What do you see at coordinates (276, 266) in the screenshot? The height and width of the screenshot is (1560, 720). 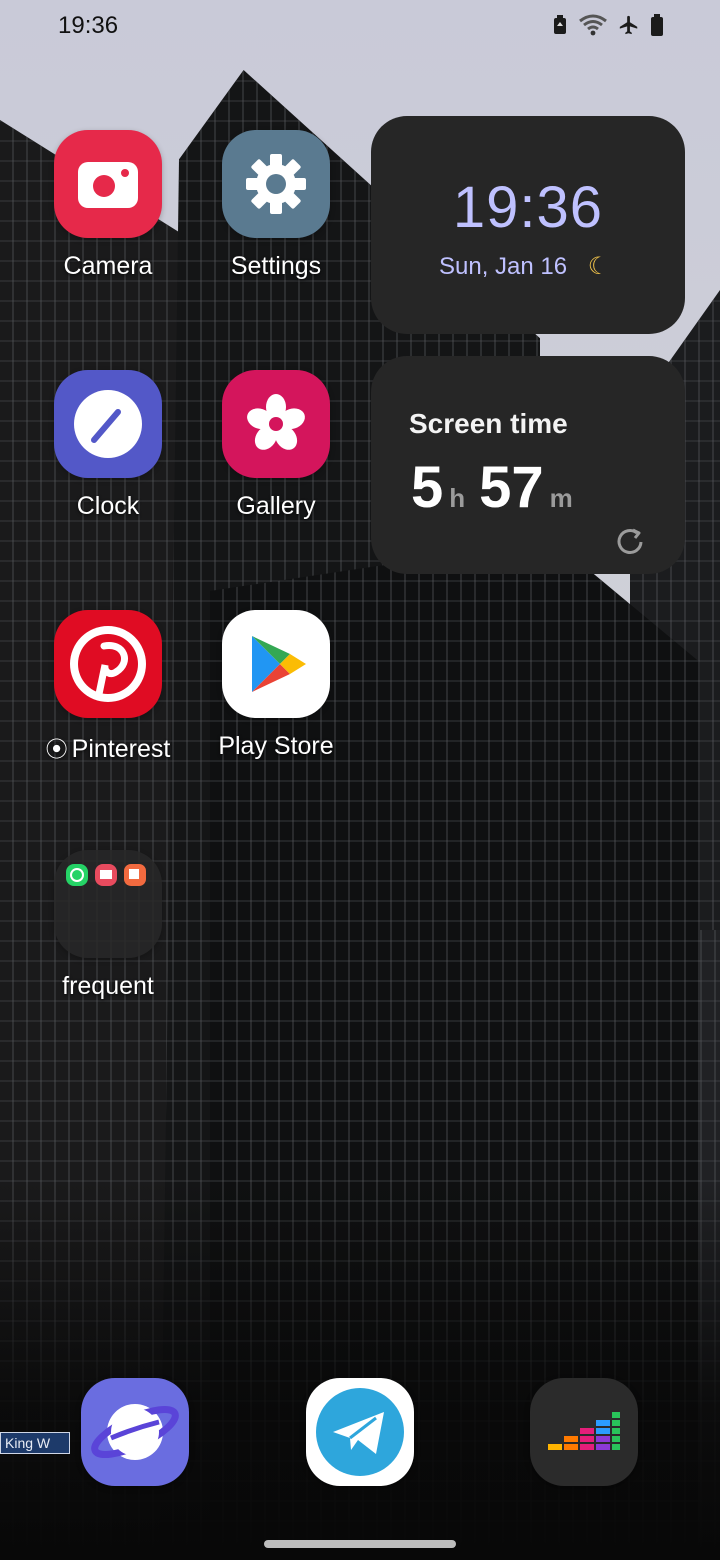 I see `app-label: Settings` at bounding box center [276, 266].